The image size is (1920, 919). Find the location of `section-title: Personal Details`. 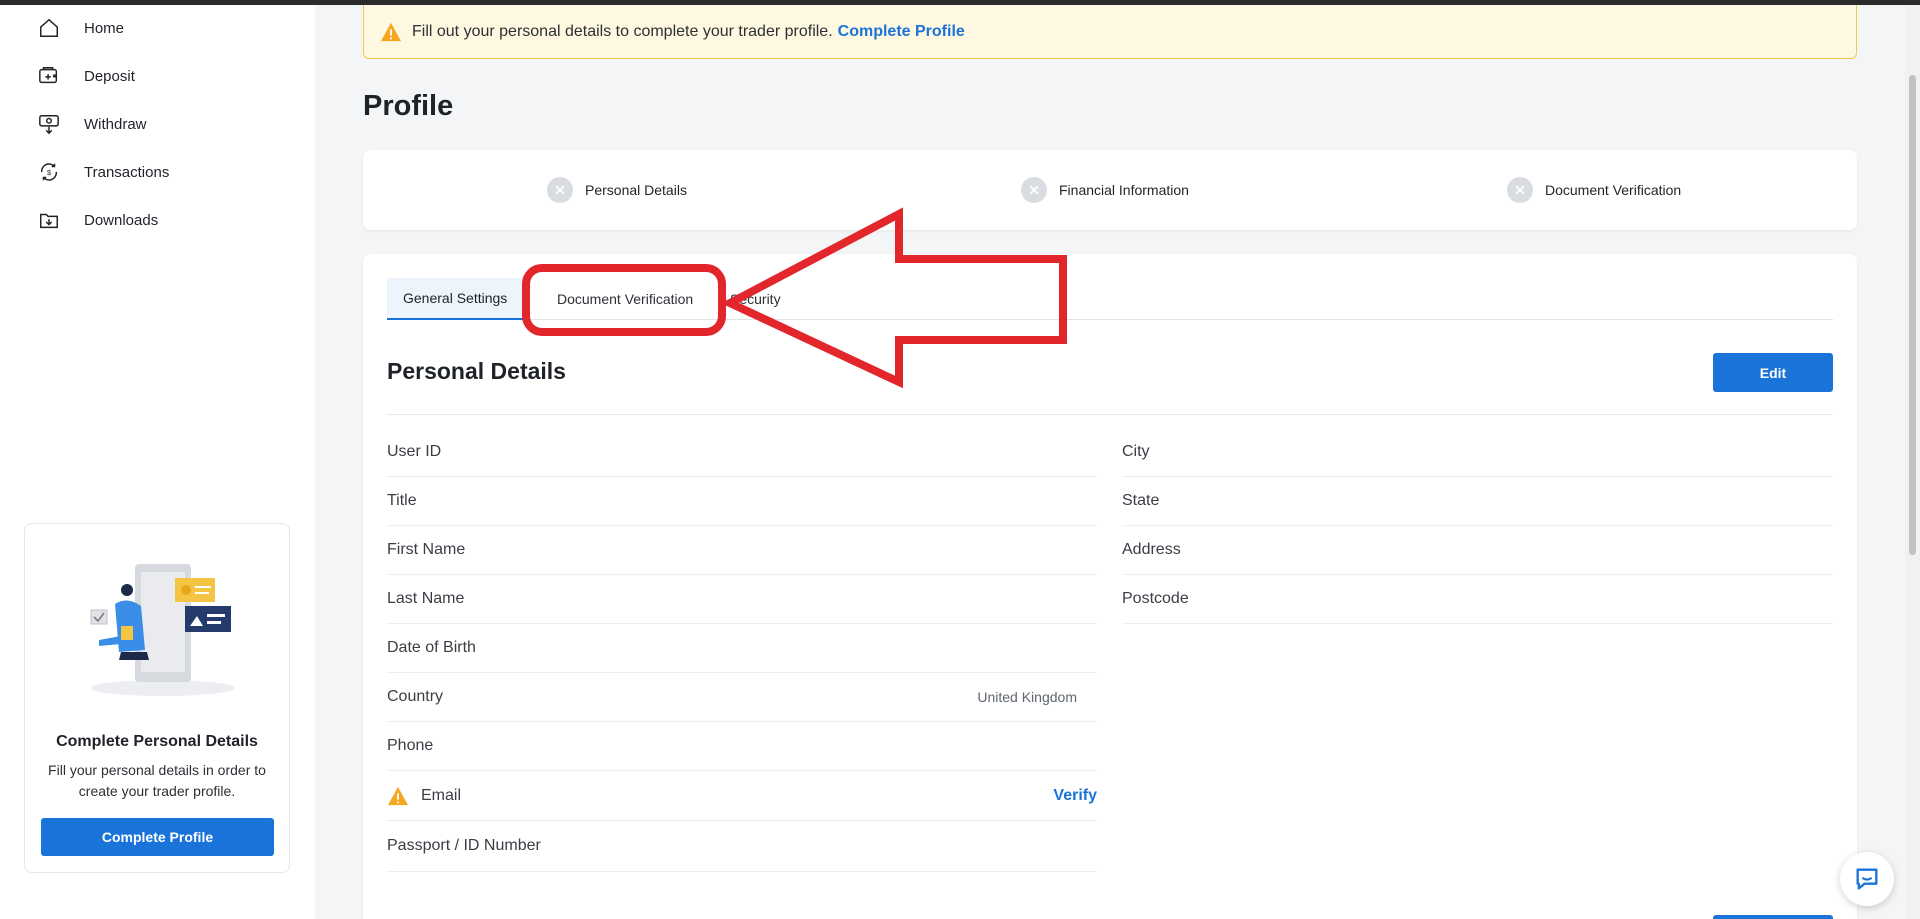

section-title: Personal Details is located at coordinates (476, 371).